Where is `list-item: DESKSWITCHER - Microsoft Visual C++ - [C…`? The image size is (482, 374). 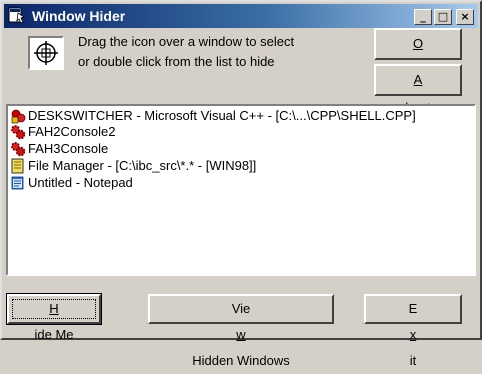 list-item: DESKSWITCHER - Microsoft Visual C++ - [C… is located at coordinates (241, 115).